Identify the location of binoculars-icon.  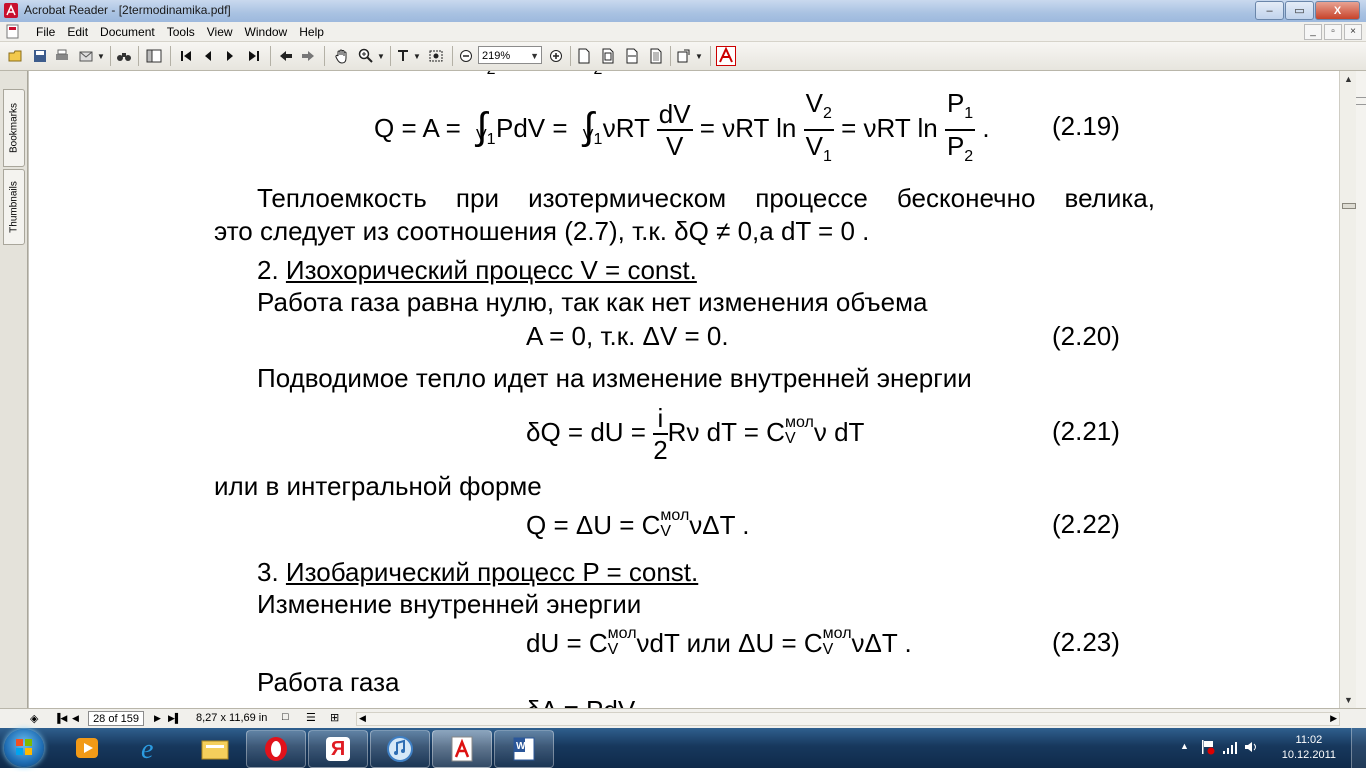
(124, 56).